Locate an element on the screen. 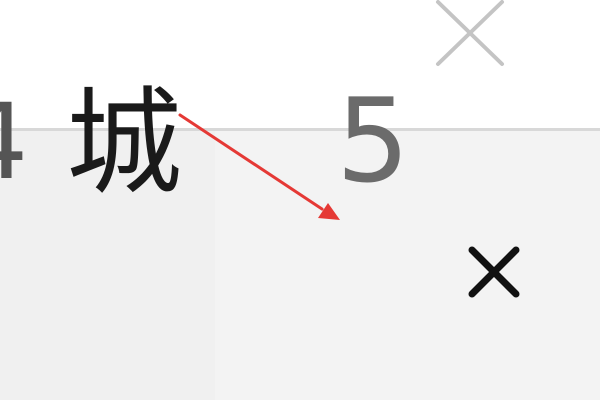 The image size is (600, 400). number-value: 5 is located at coordinates (373, 141).